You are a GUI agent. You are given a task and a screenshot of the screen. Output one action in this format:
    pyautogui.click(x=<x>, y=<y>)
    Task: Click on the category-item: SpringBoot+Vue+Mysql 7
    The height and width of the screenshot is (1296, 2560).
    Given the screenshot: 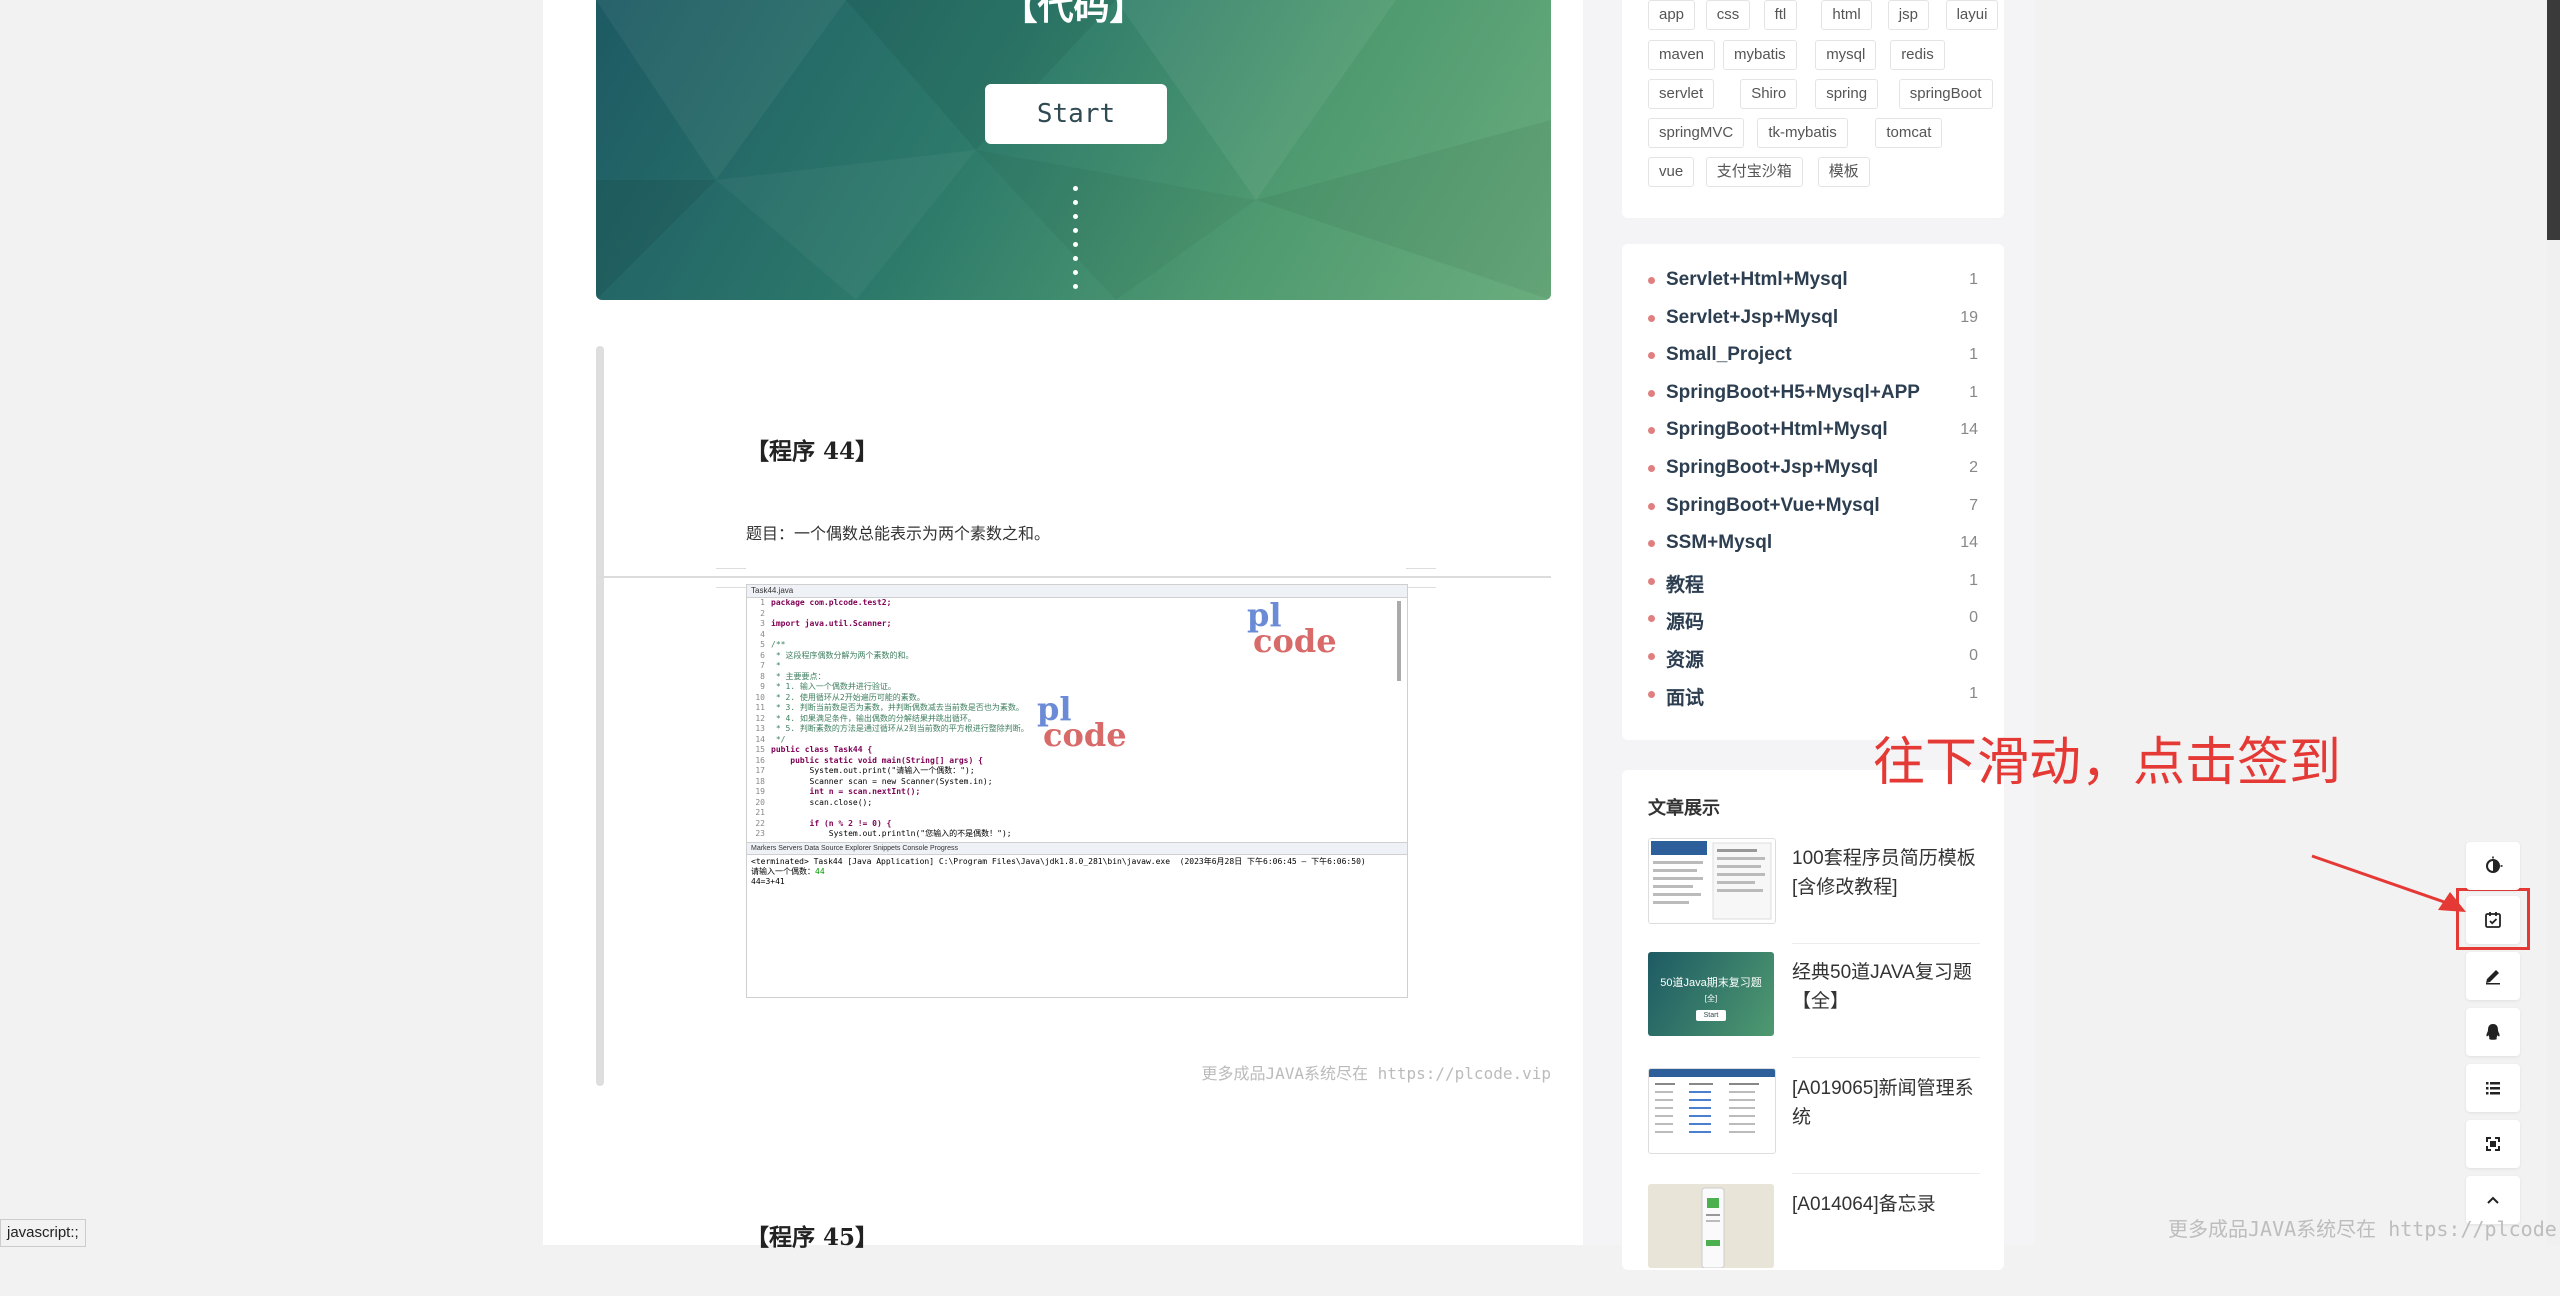 What is the action you would take?
    pyautogui.click(x=1813, y=508)
    